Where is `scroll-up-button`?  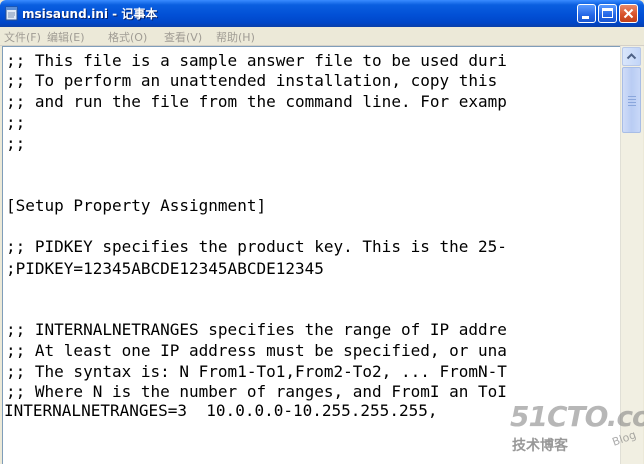
scroll-up-button is located at coordinates (631, 56).